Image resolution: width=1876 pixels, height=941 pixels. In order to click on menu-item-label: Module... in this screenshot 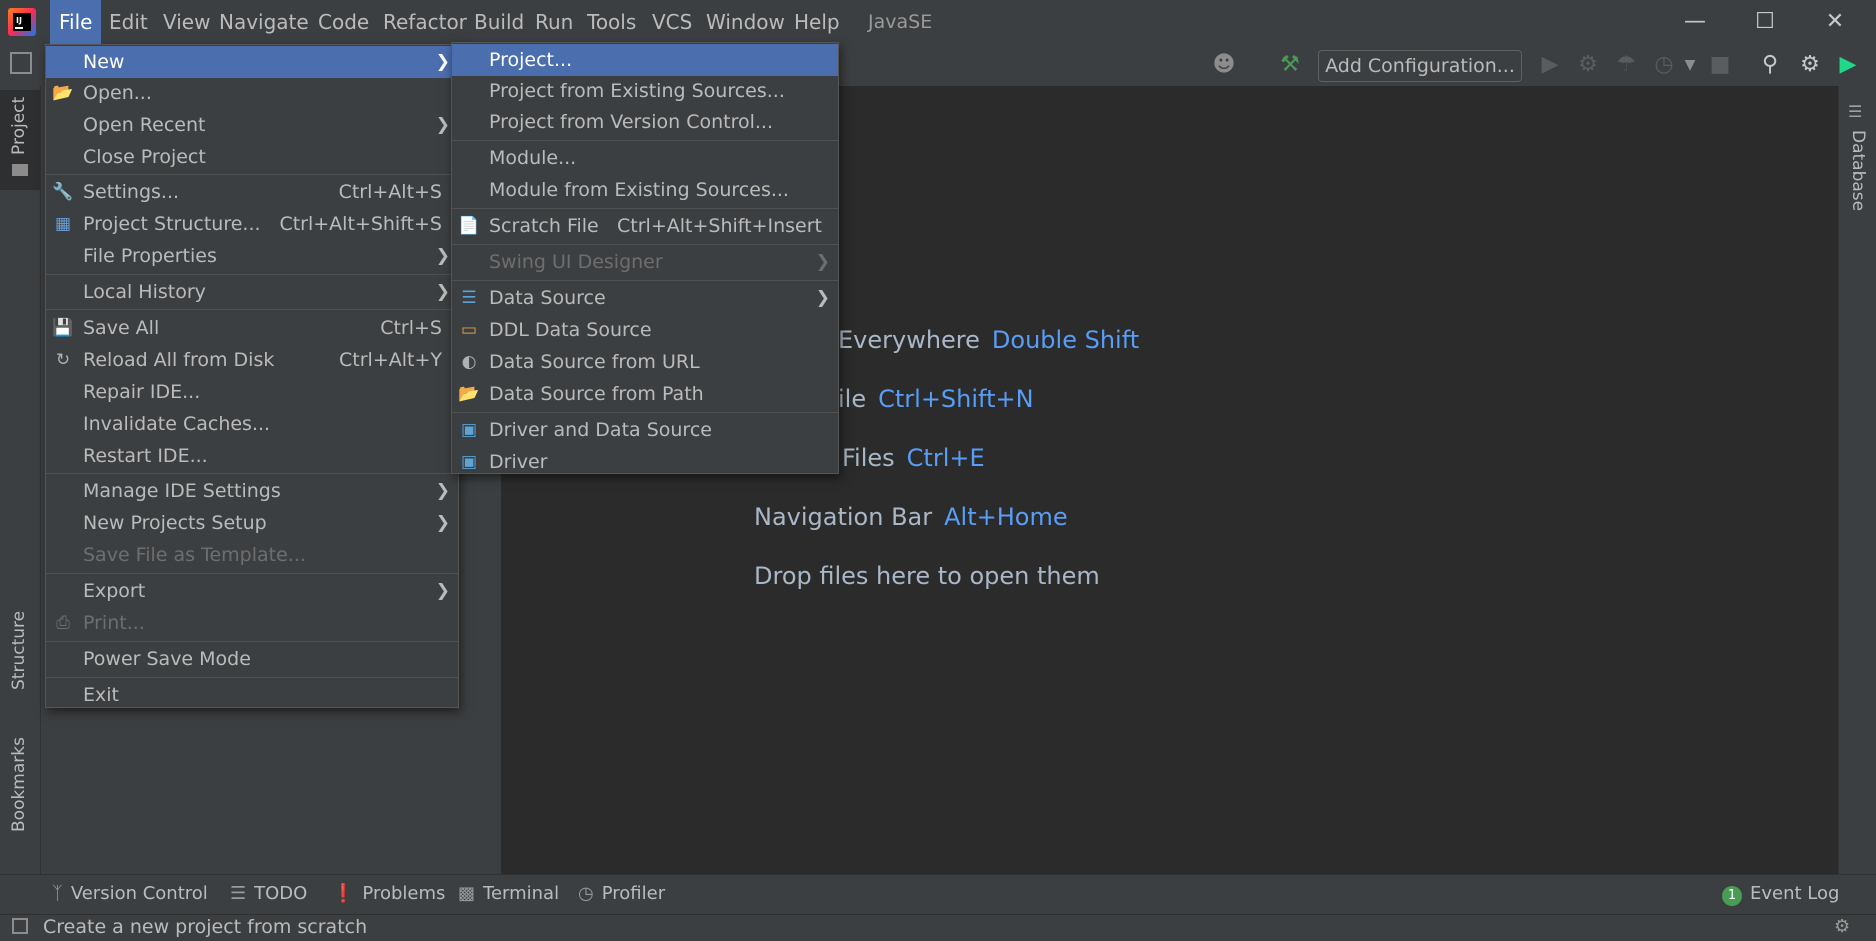, I will do `click(533, 158)`.